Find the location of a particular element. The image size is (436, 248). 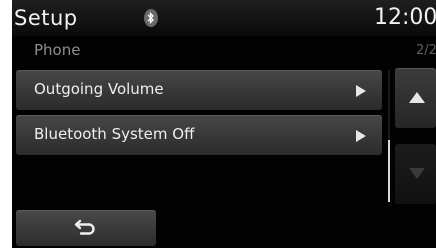

up-arrow-icon is located at coordinates (417, 97).